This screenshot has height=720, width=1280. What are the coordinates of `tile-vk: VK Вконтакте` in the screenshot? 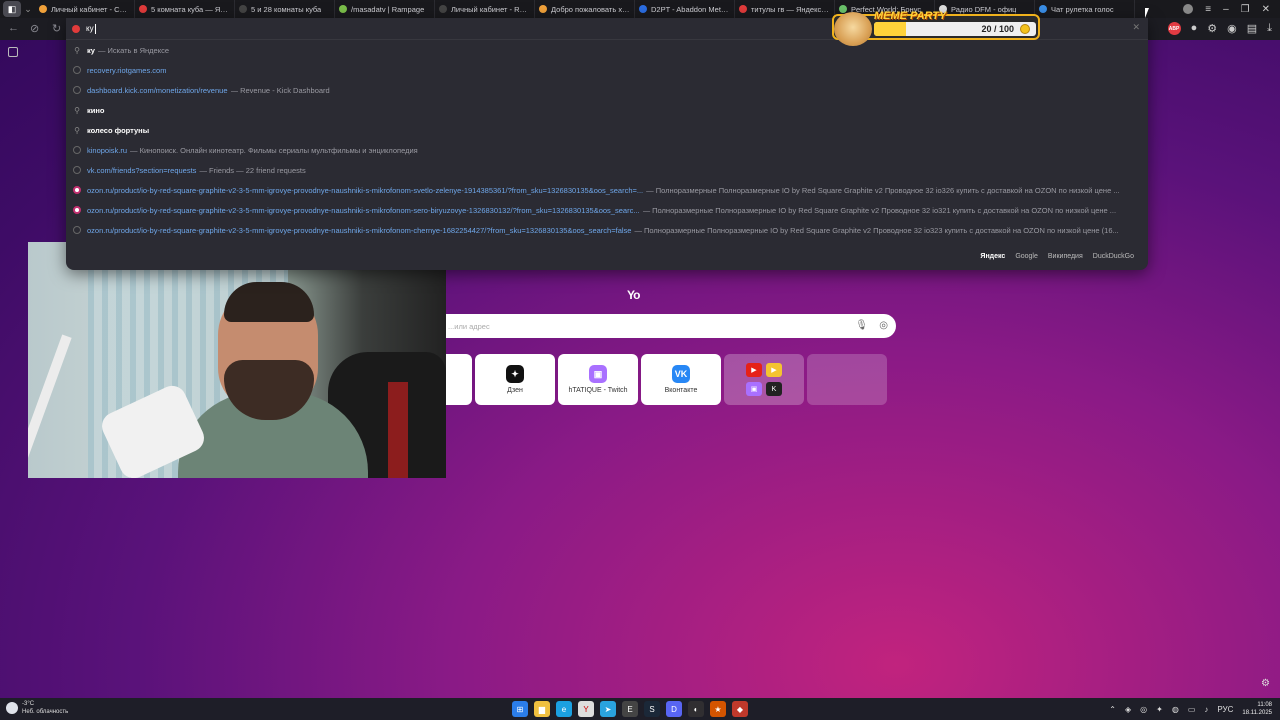 It's located at (681, 379).